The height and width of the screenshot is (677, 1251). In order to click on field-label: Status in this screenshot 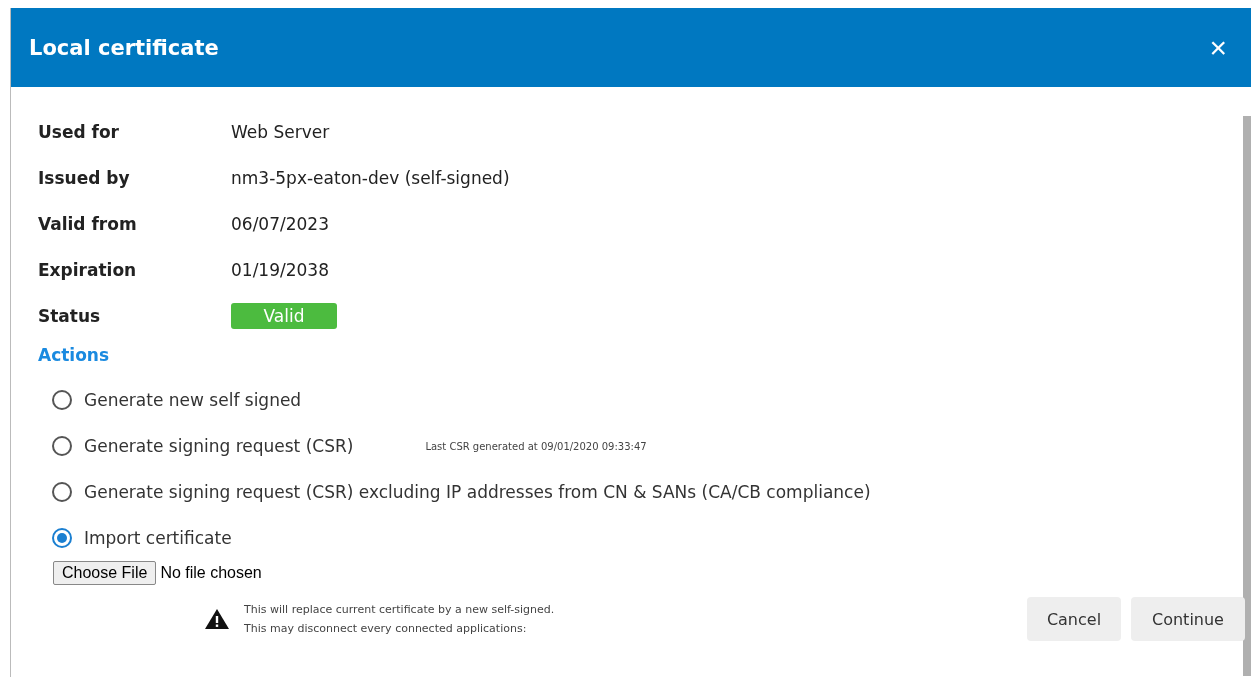, I will do `click(70, 316)`.